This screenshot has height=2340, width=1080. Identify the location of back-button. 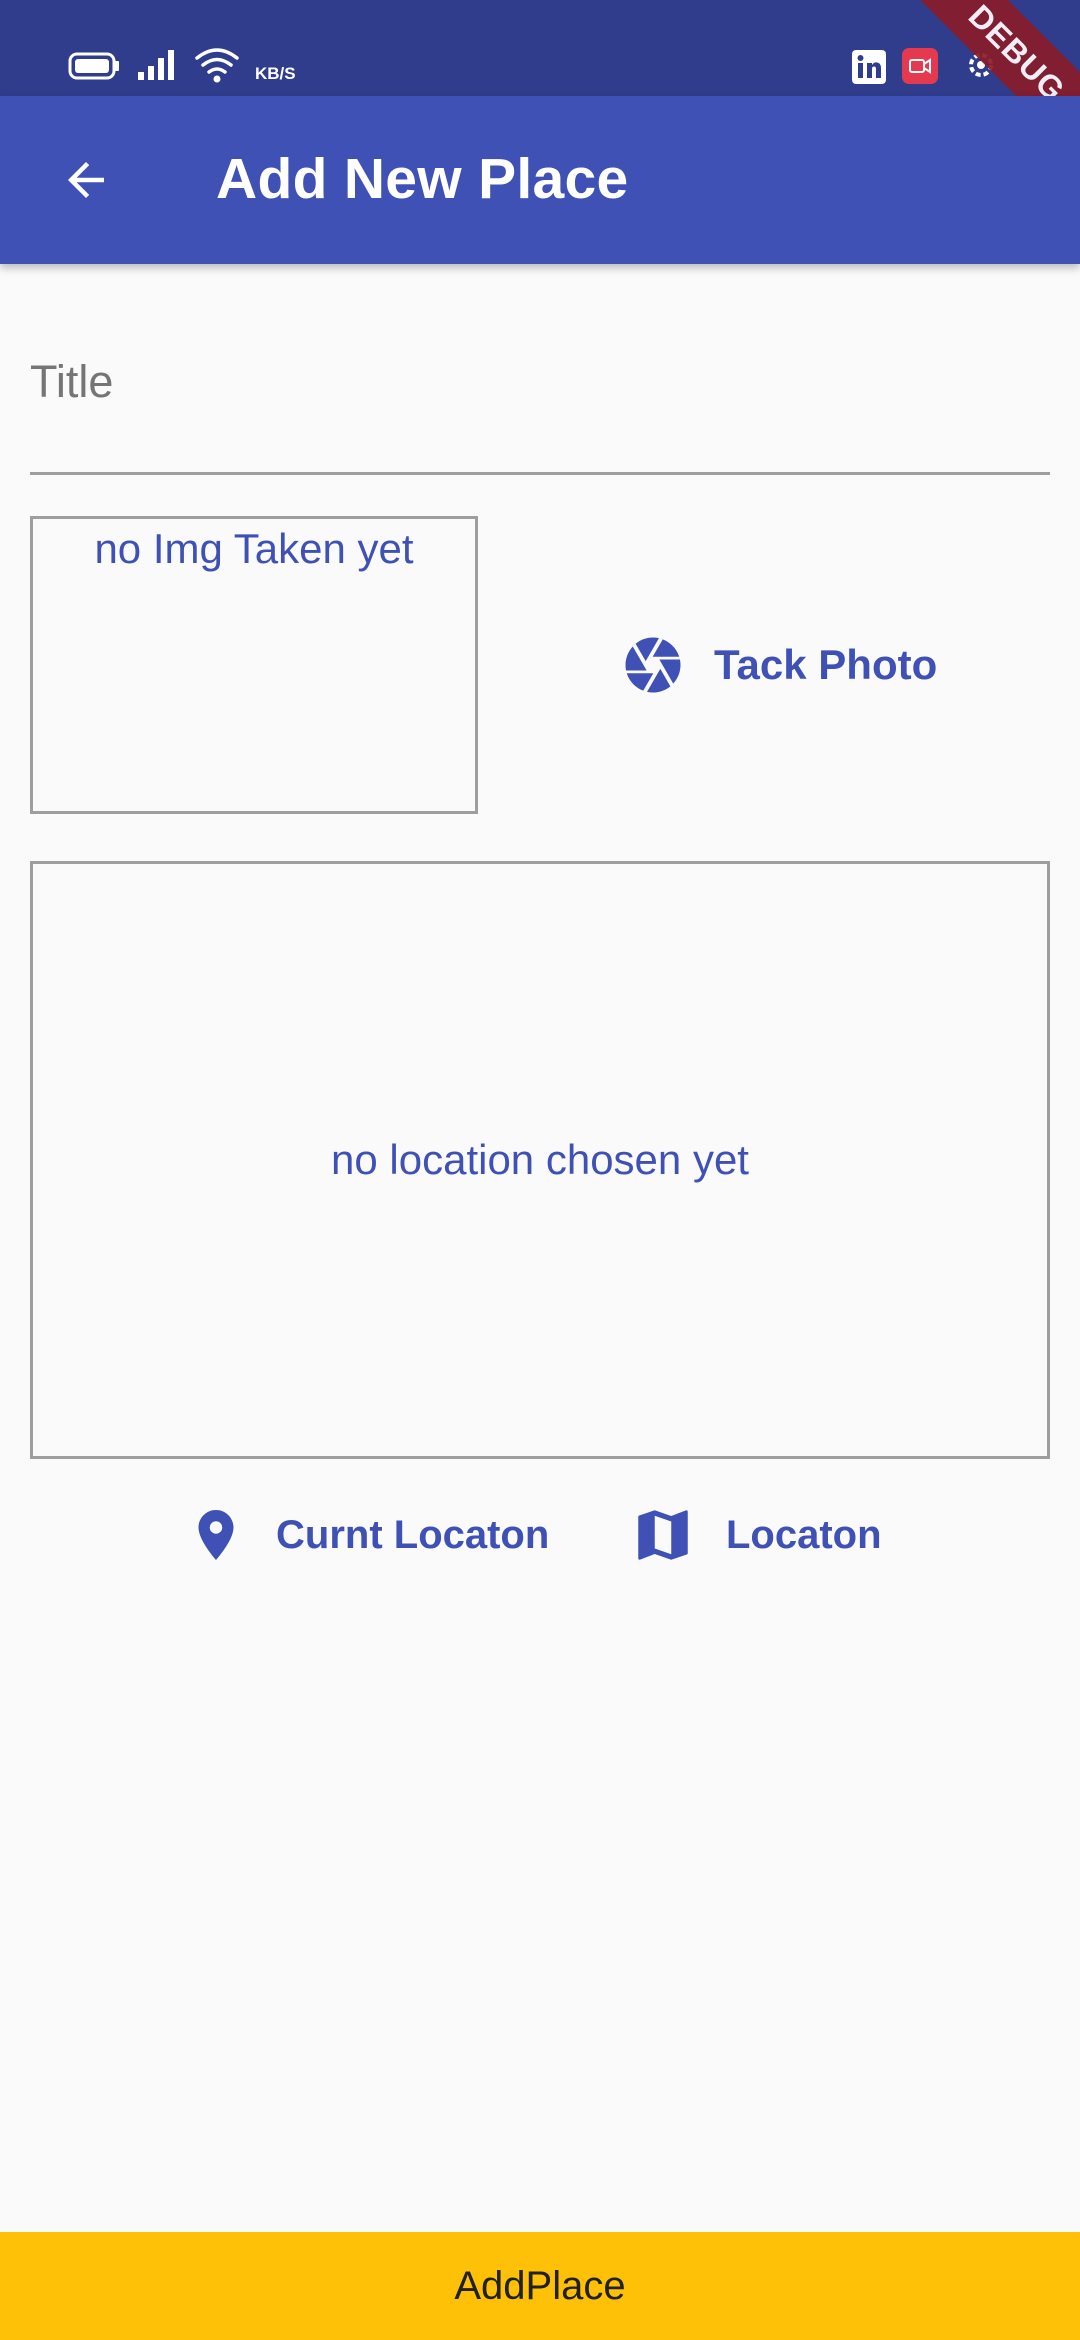
(86, 180).